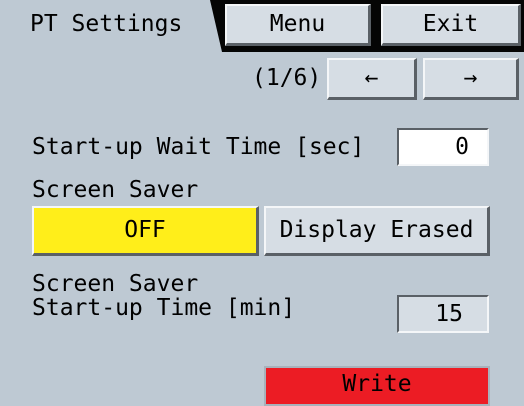 The width and height of the screenshot is (524, 406). Describe the element at coordinates (372, 79) in the screenshot. I see `prev-page-button: ←` at that location.